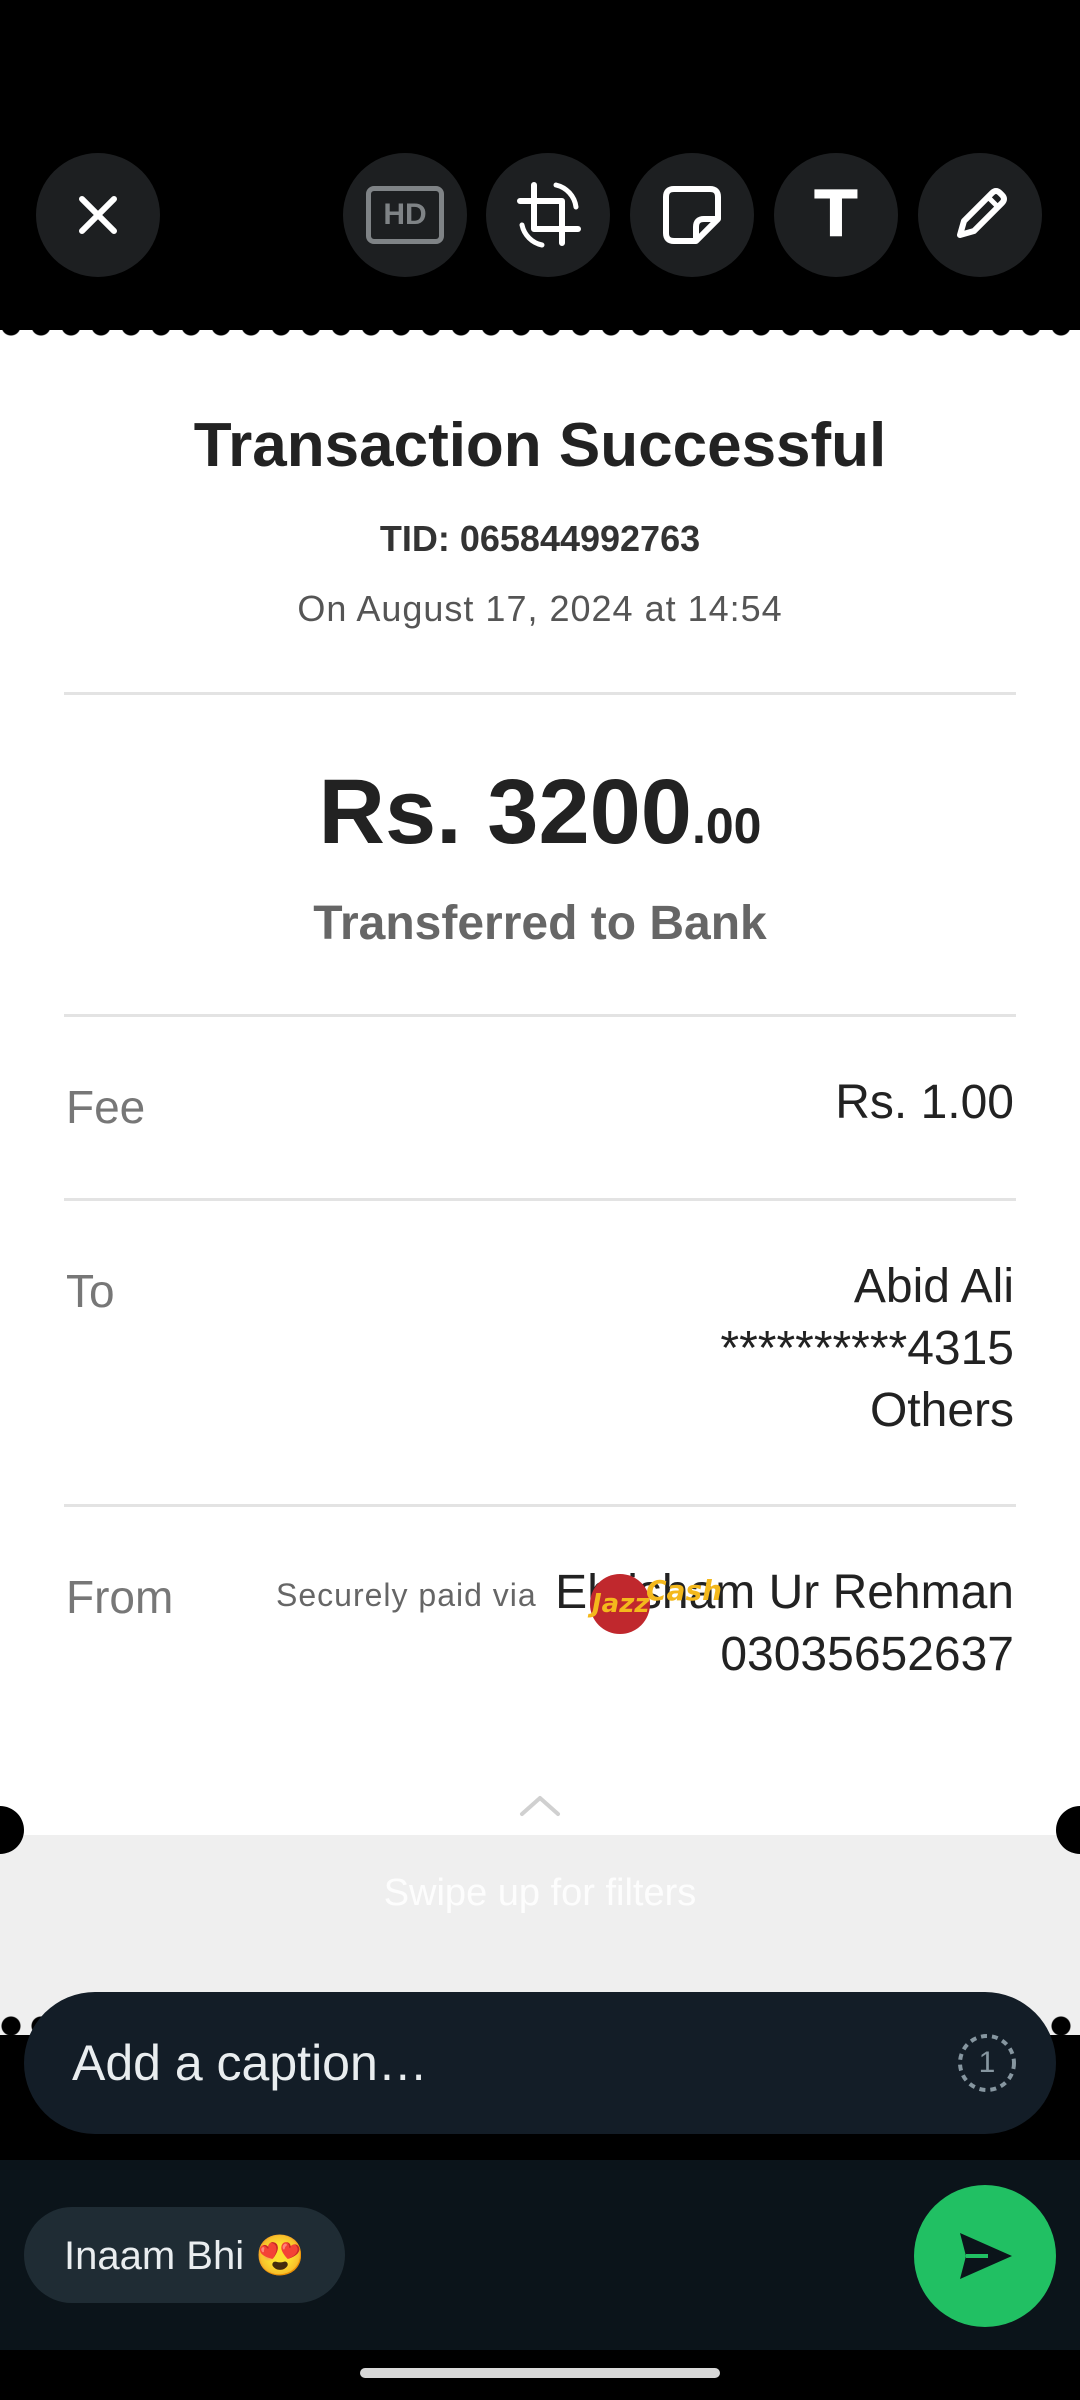 This screenshot has width=1080, height=2400. I want to click on hd-label: HD, so click(405, 214).